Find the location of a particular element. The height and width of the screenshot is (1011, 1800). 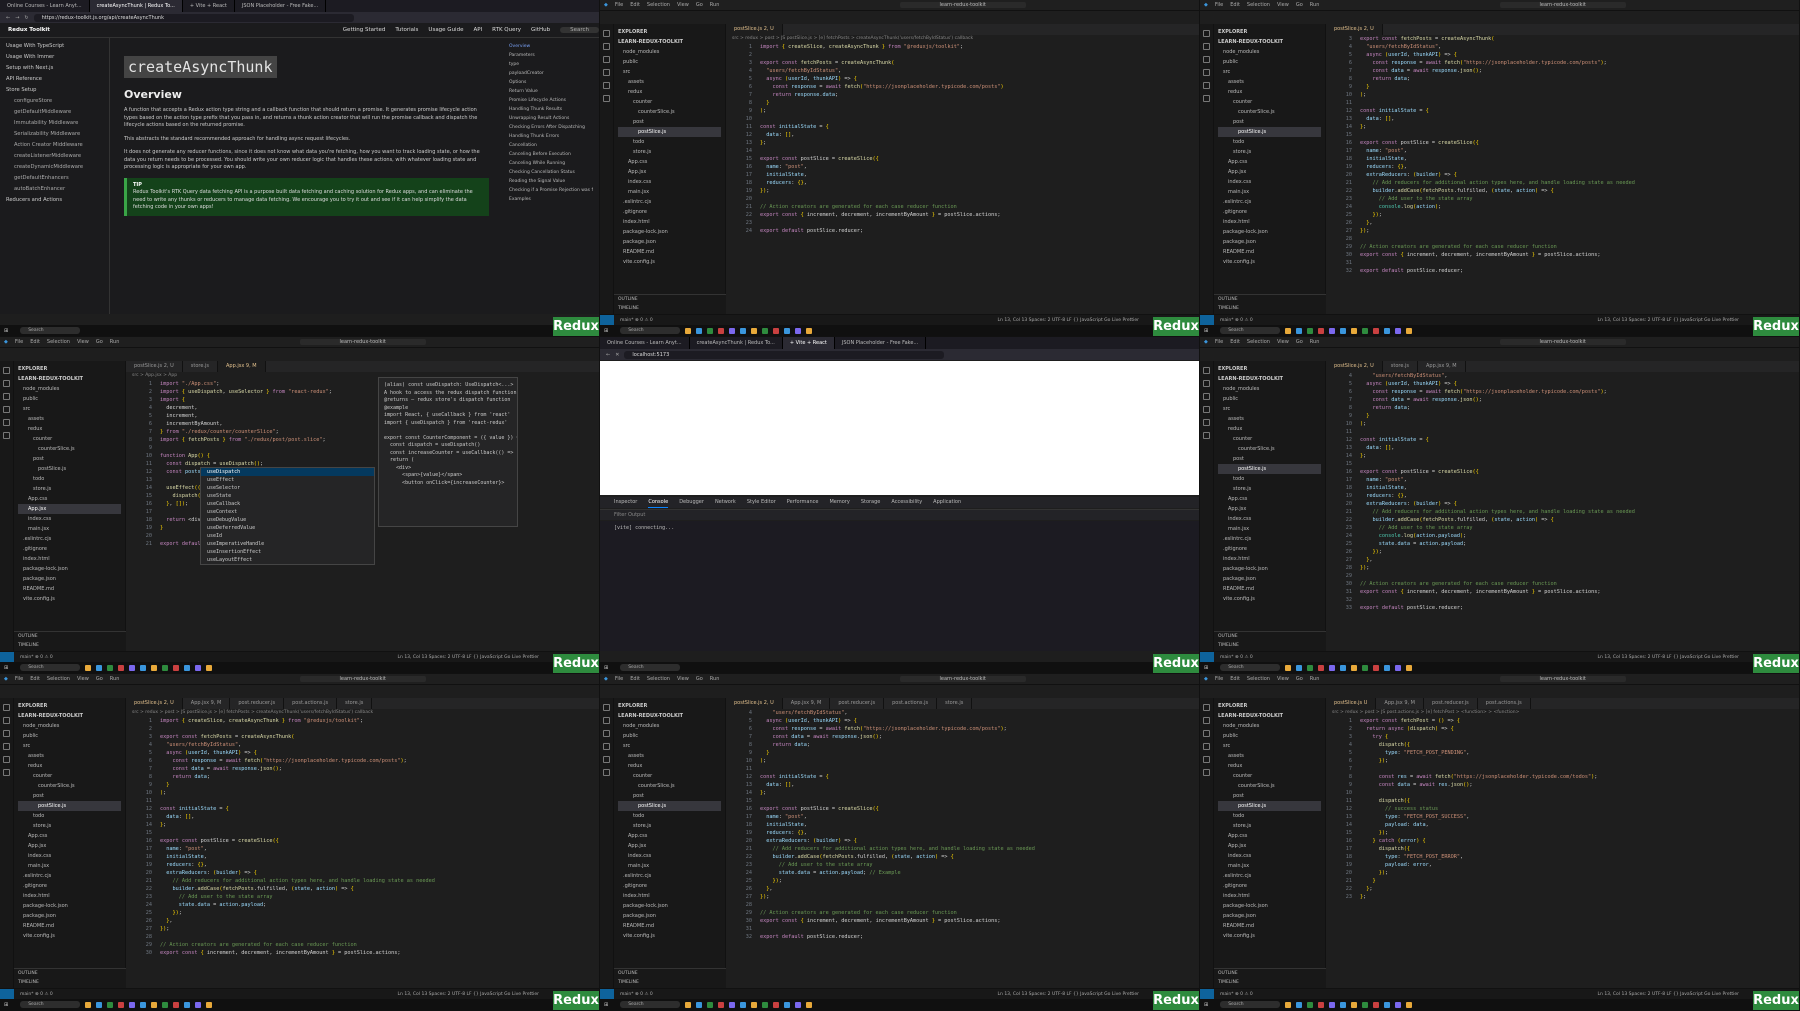

code-line: 23}; is located at coordinates (1564, 897).